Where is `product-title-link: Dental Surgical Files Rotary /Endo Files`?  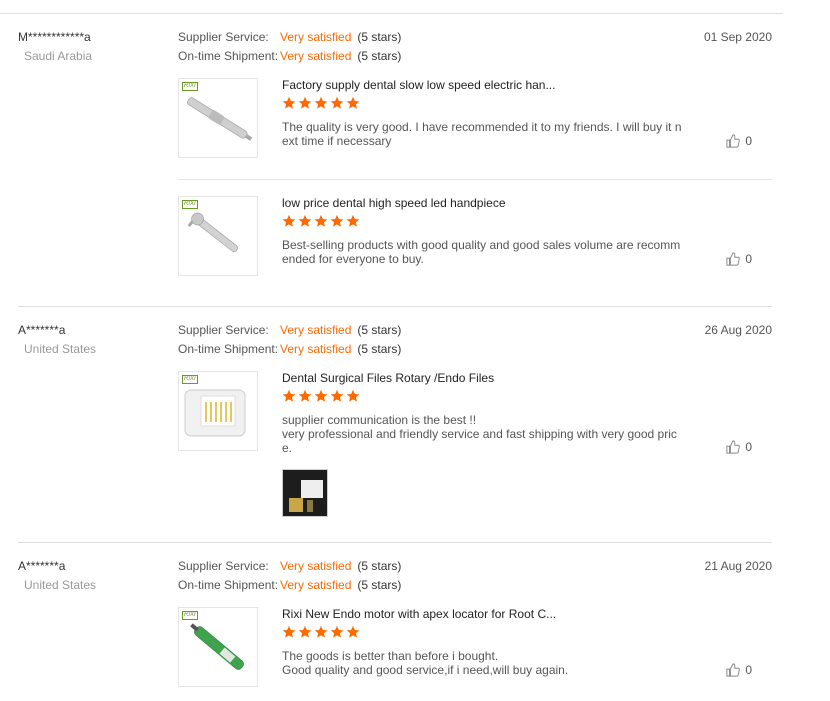 product-title-link: Dental Surgical Files Rotary /Endo Files is located at coordinates (388, 378).